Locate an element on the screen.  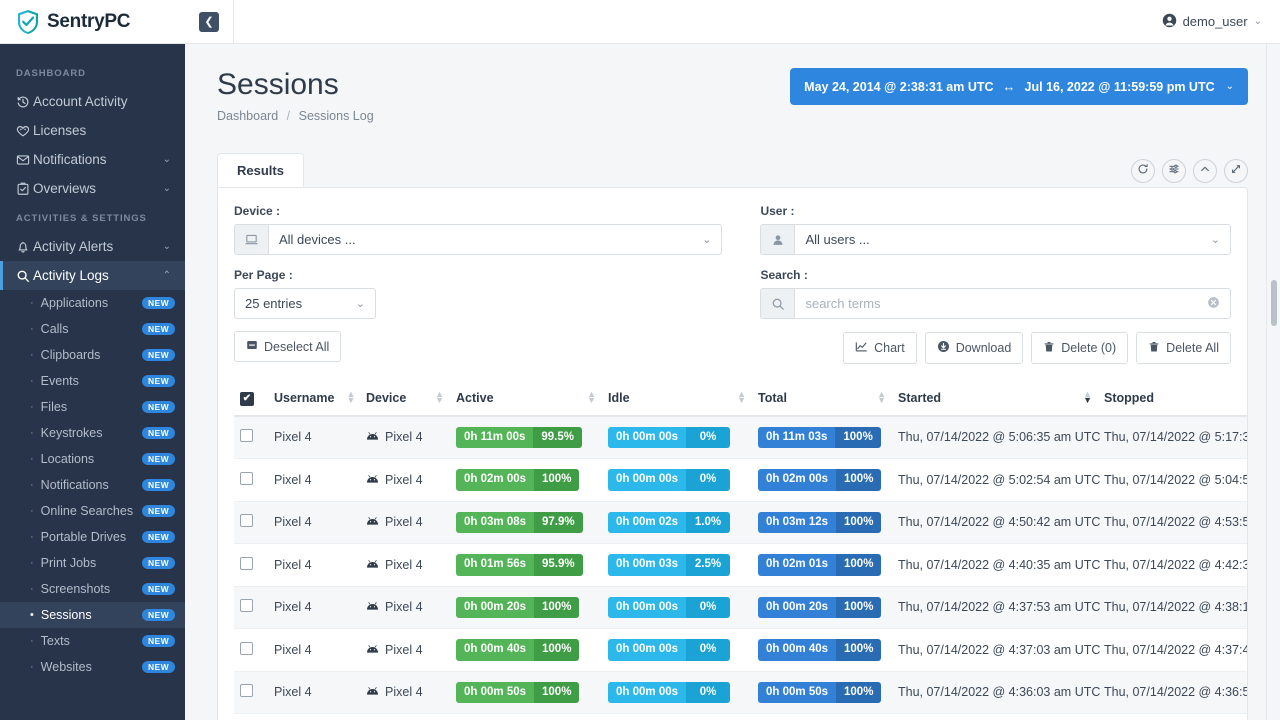
breadcrumb-root: Dashboard is located at coordinates (247, 116).